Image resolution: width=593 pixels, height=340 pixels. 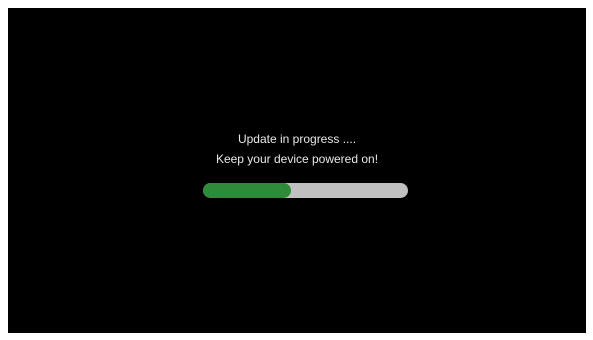 I want to click on power-warning-text: Keep your device powered on!, so click(x=297, y=159).